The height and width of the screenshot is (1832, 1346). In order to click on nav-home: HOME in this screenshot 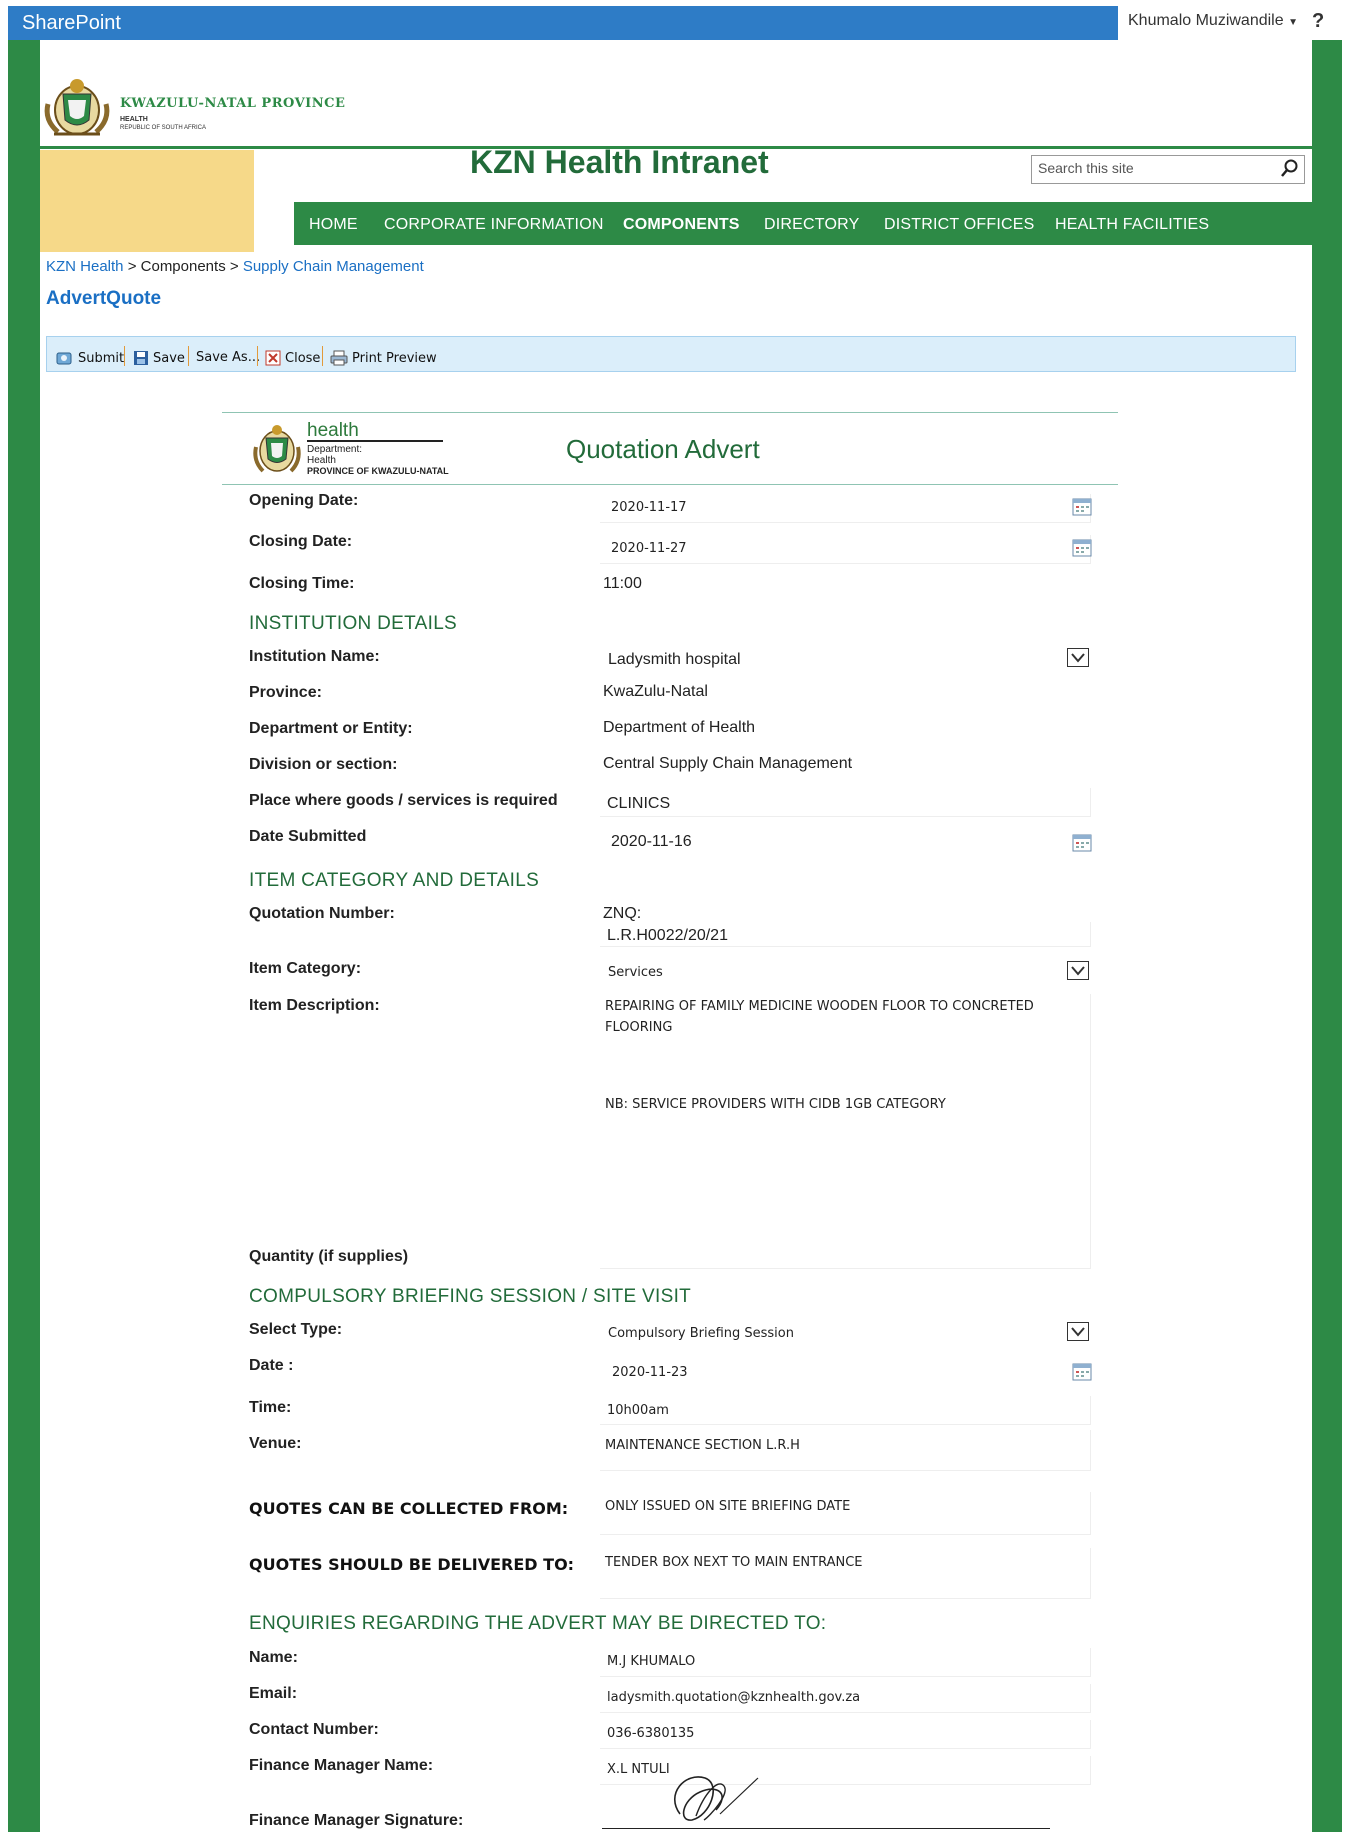, I will do `click(333, 225)`.